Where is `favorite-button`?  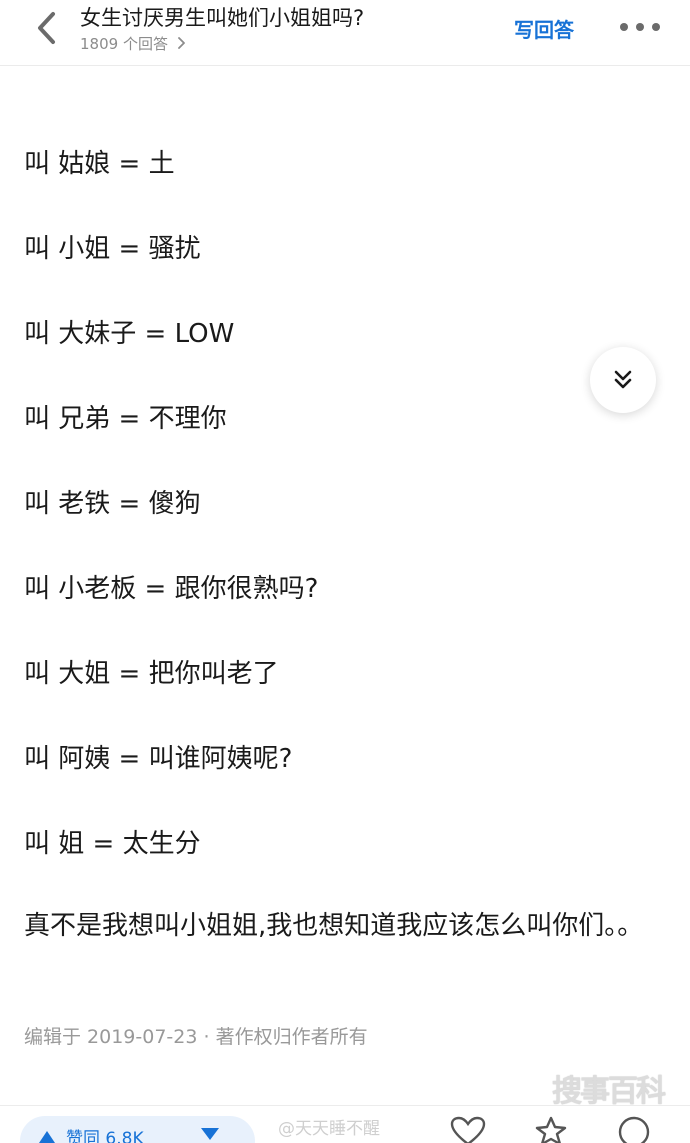 favorite-button is located at coordinates (551, 1129).